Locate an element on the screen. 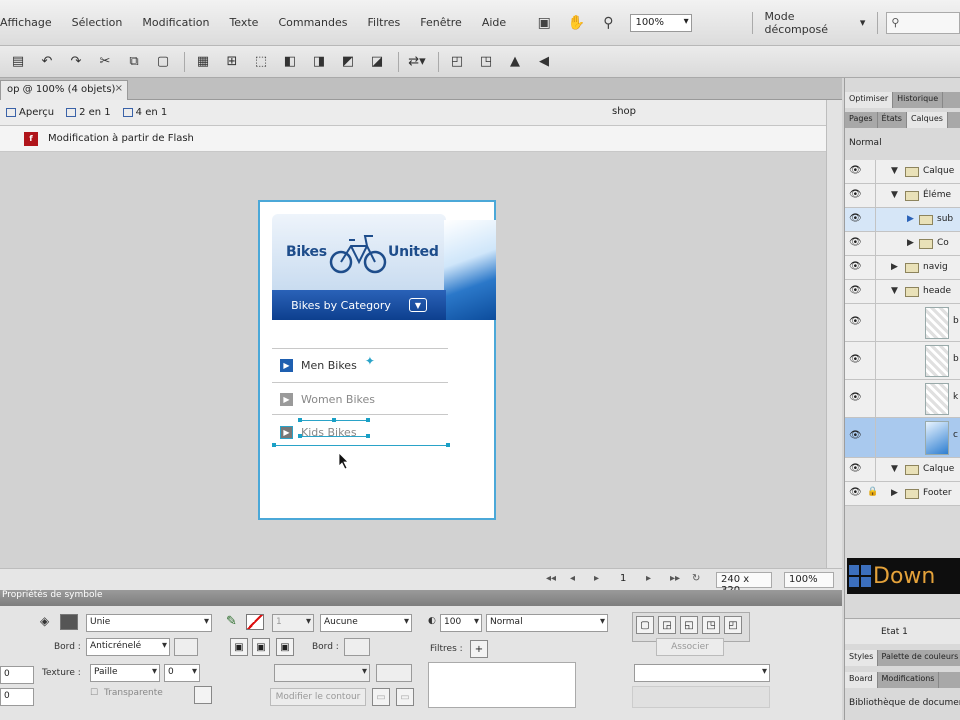  pencil-icon: ✎ is located at coordinates (231, 621).